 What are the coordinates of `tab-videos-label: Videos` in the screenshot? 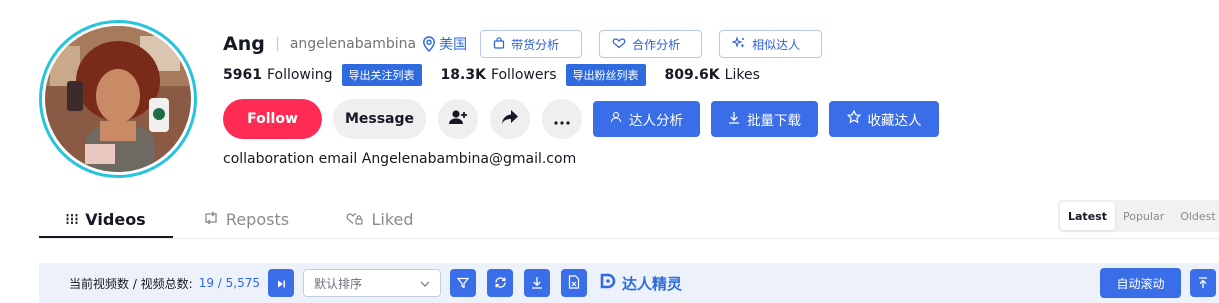 It's located at (115, 219).